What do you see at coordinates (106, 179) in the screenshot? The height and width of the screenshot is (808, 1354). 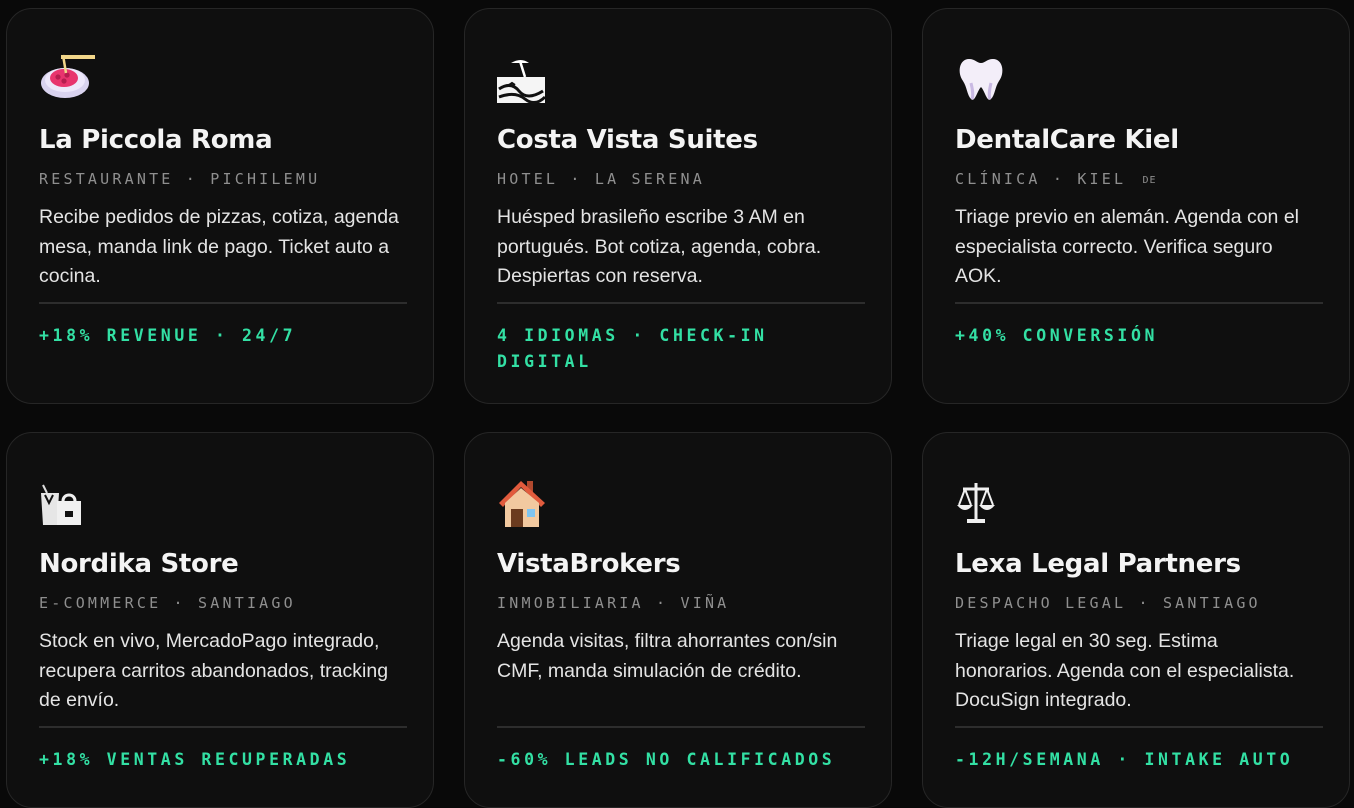 I see `business-category: RESTAURANTE` at bounding box center [106, 179].